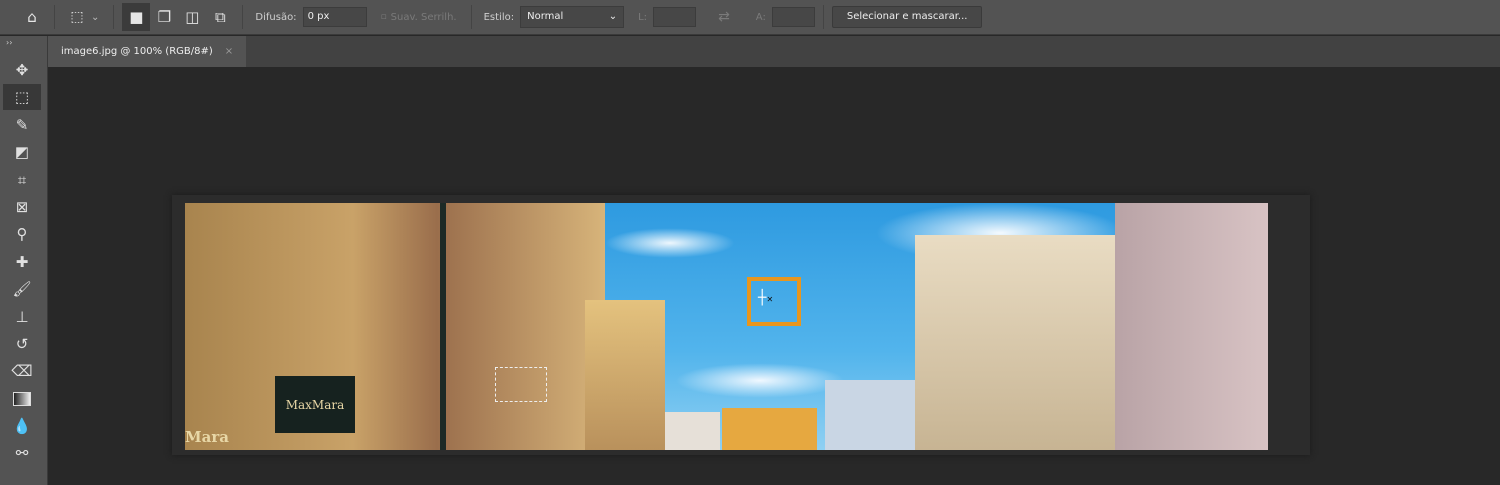 This screenshot has width=1500, height=485. What do you see at coordinates (22, 97) in the screenshot?
I see `rectangular-marquee-tool-icon: ⬚` at bounding box center [22, 97].